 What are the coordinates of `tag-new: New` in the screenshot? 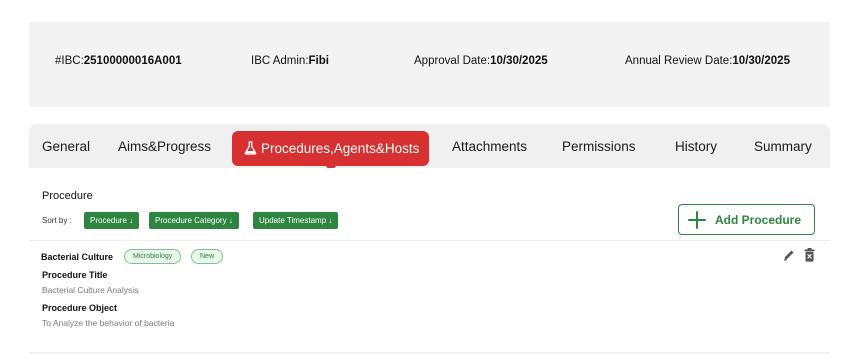 It's located at (207, 256).